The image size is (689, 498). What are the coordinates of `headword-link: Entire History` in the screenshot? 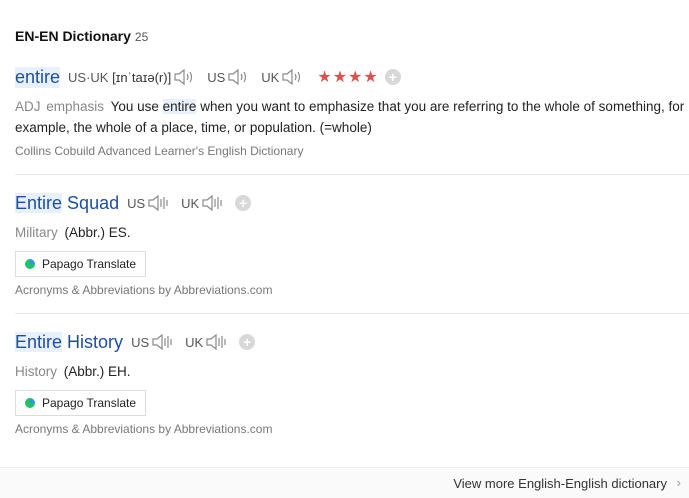 It's located at (69, 342).